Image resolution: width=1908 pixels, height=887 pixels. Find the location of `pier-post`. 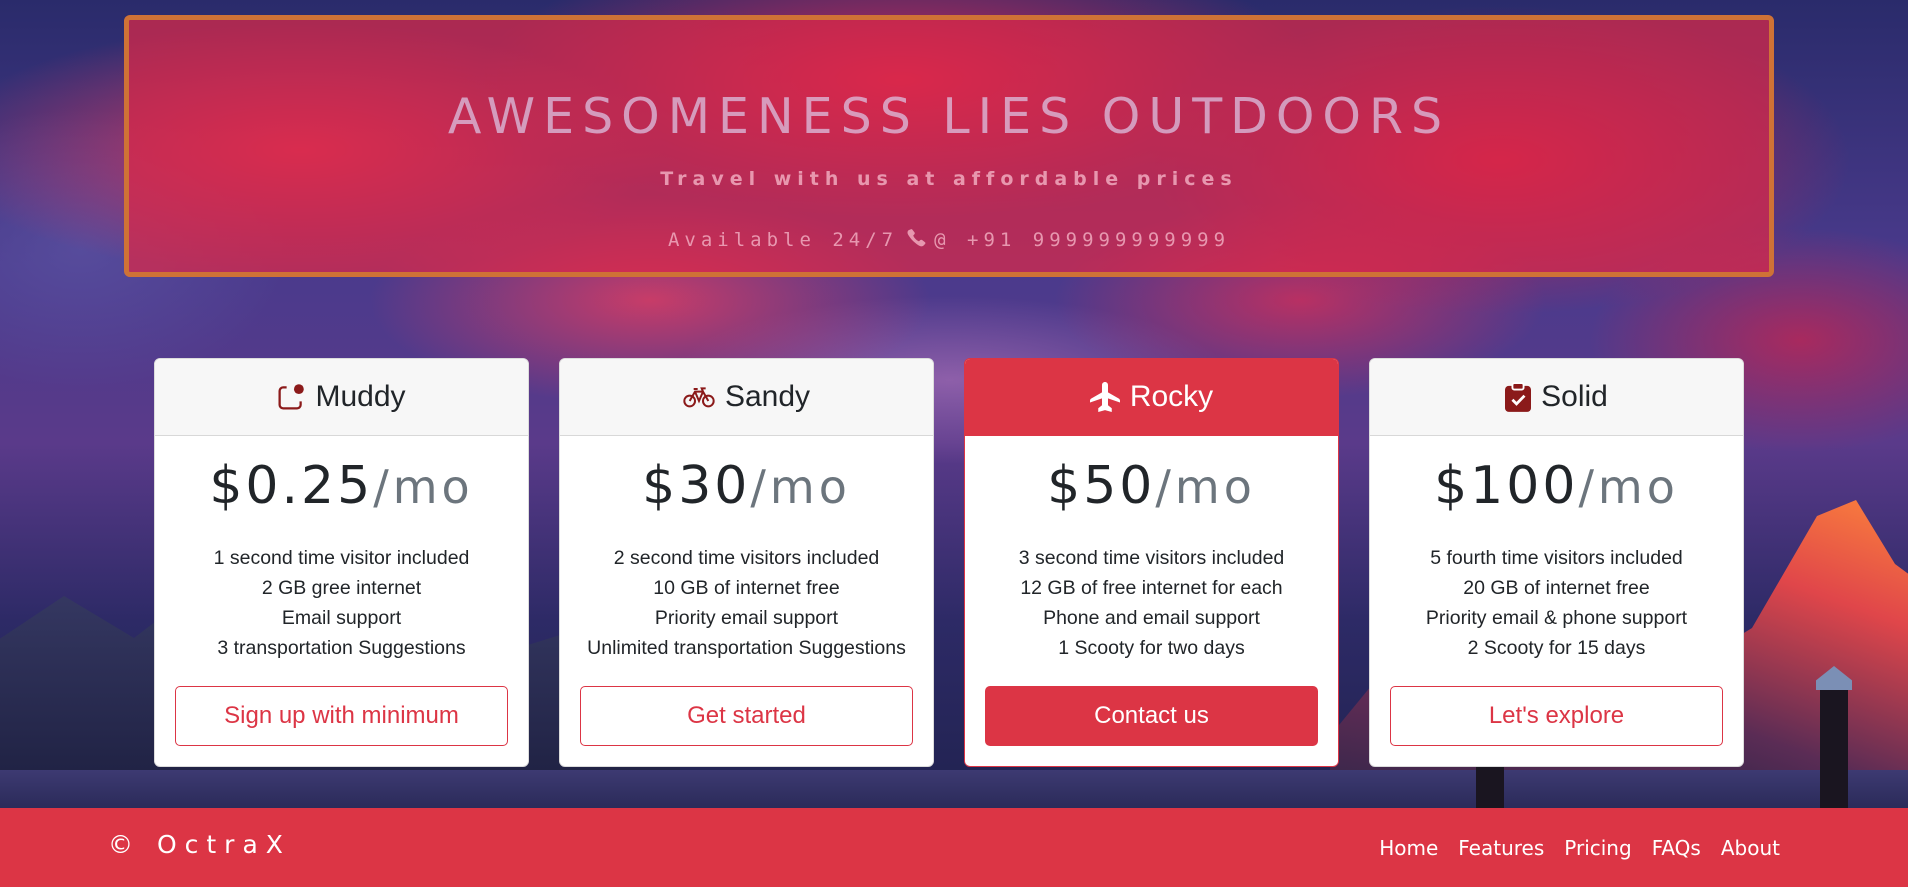

pier-post is located at coordinates (1834, 750).